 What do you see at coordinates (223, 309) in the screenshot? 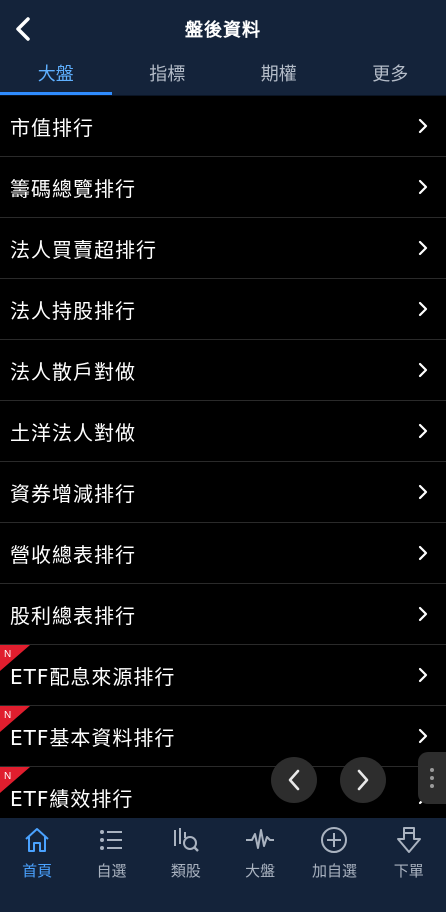
I see `list-item: 法人持股排行` at bounding box center [223, 309].